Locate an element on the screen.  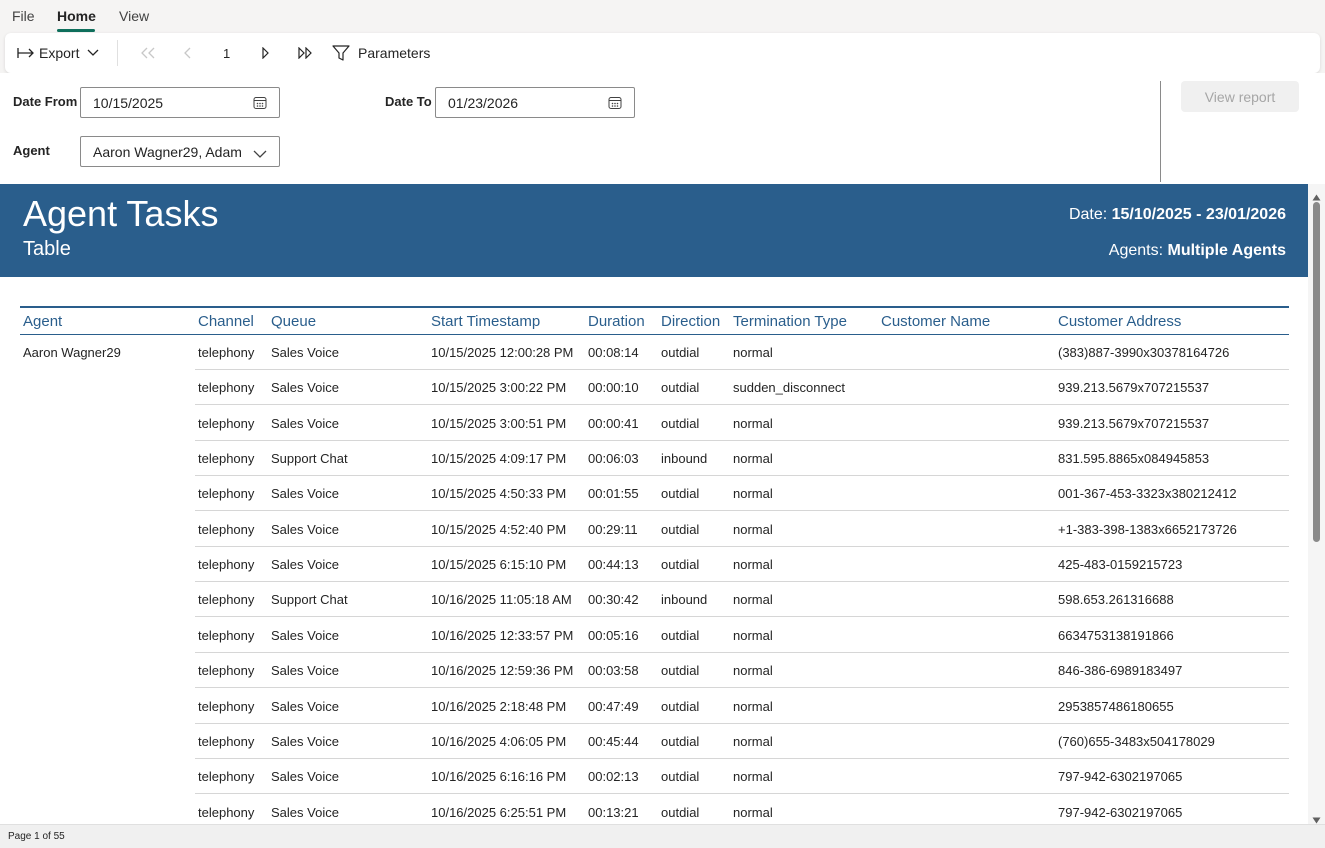
date-to-field: 01/23/2026 is located at coordinates (535, 102).